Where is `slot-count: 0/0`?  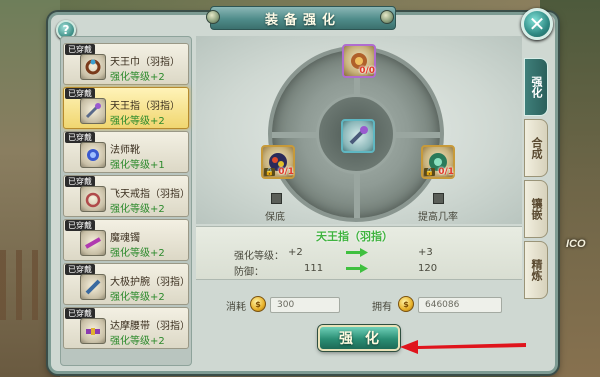
slot-count: 0/0 is located at coordinates (367, 71).